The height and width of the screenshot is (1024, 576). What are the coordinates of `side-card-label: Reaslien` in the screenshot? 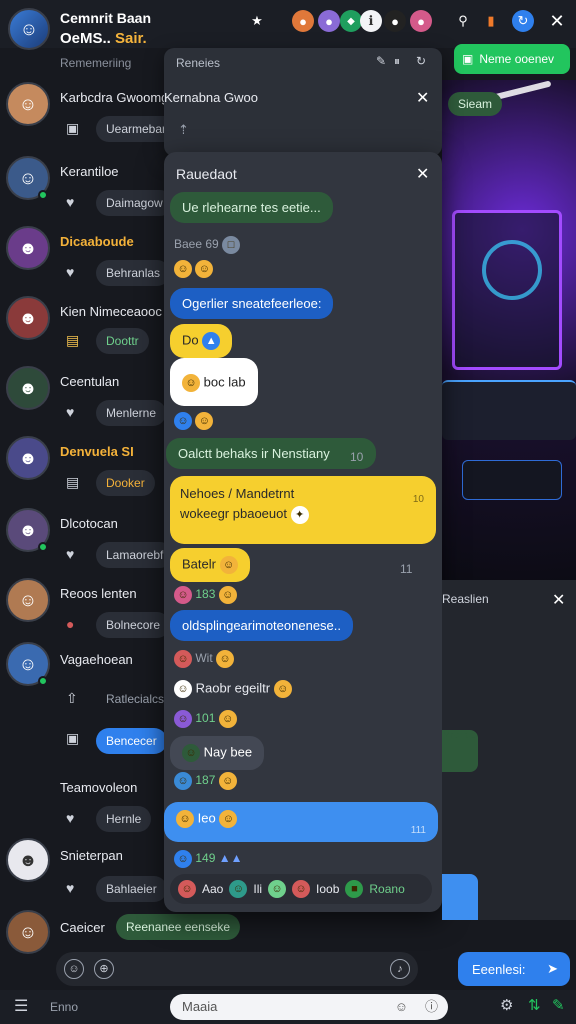 It's located at (465, 599).